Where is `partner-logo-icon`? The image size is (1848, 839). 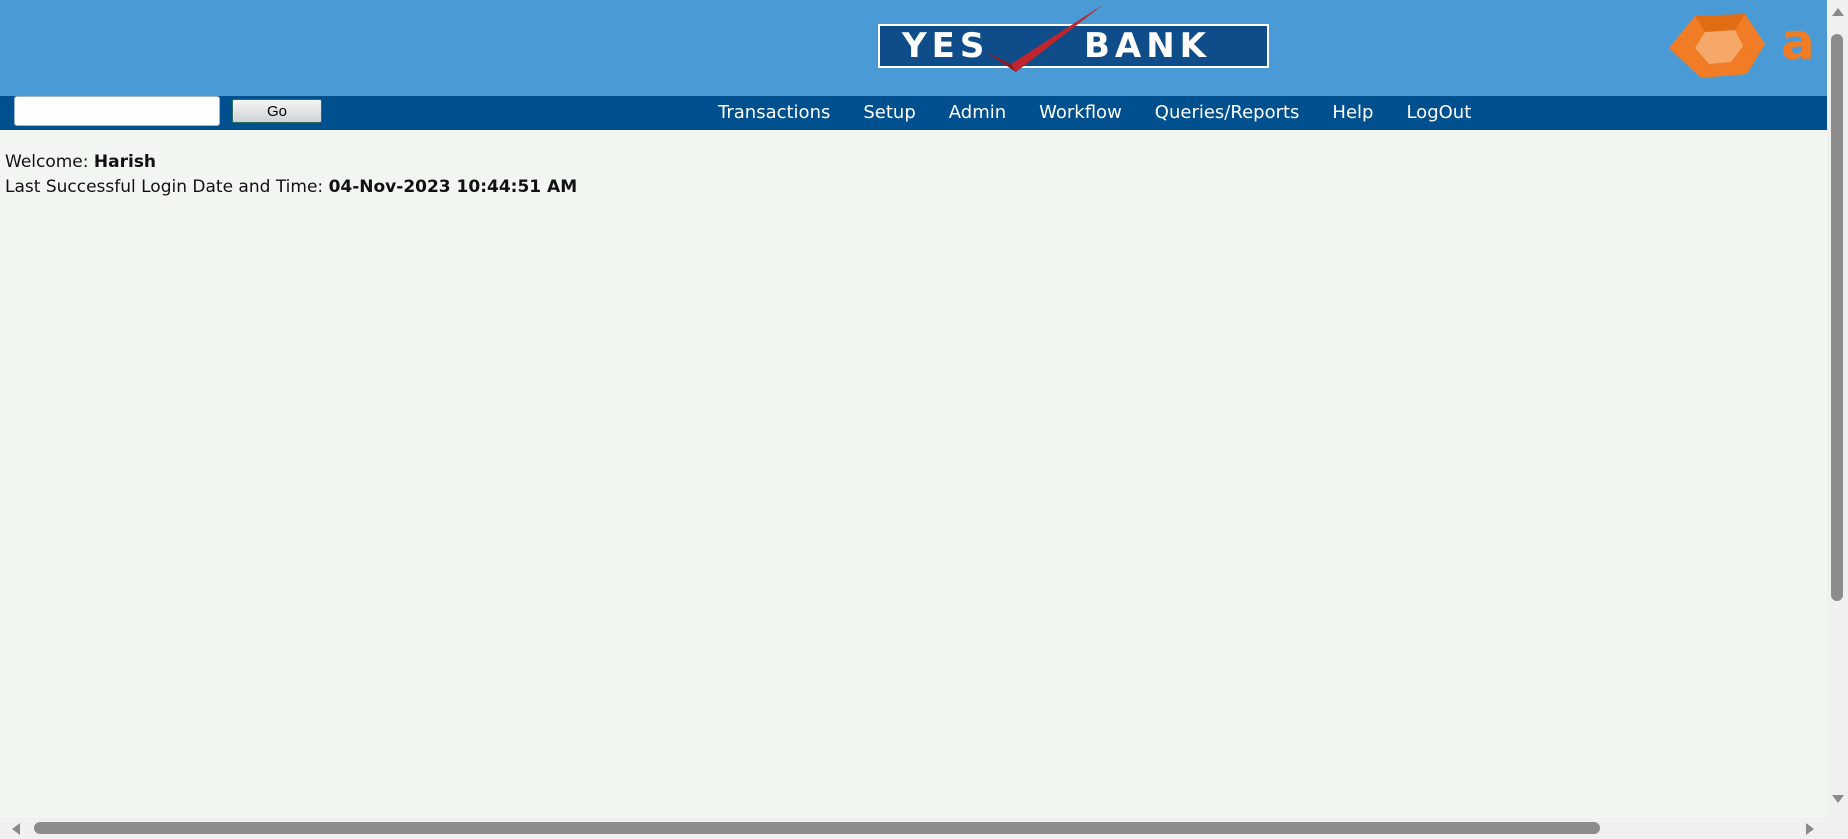 partner-logo-icon is located at coordinates (1717, 46).